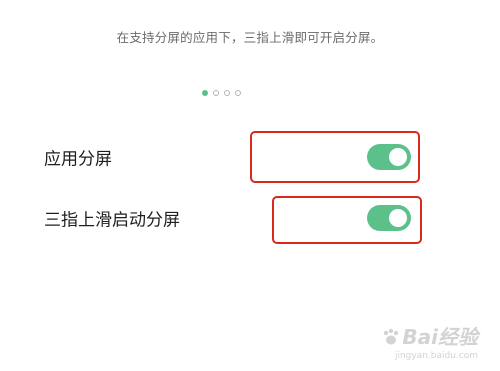  Describe the element at coordinates (440, 337) in the screenshot. I see `watermark-logo-text: Bai经验` at that location.